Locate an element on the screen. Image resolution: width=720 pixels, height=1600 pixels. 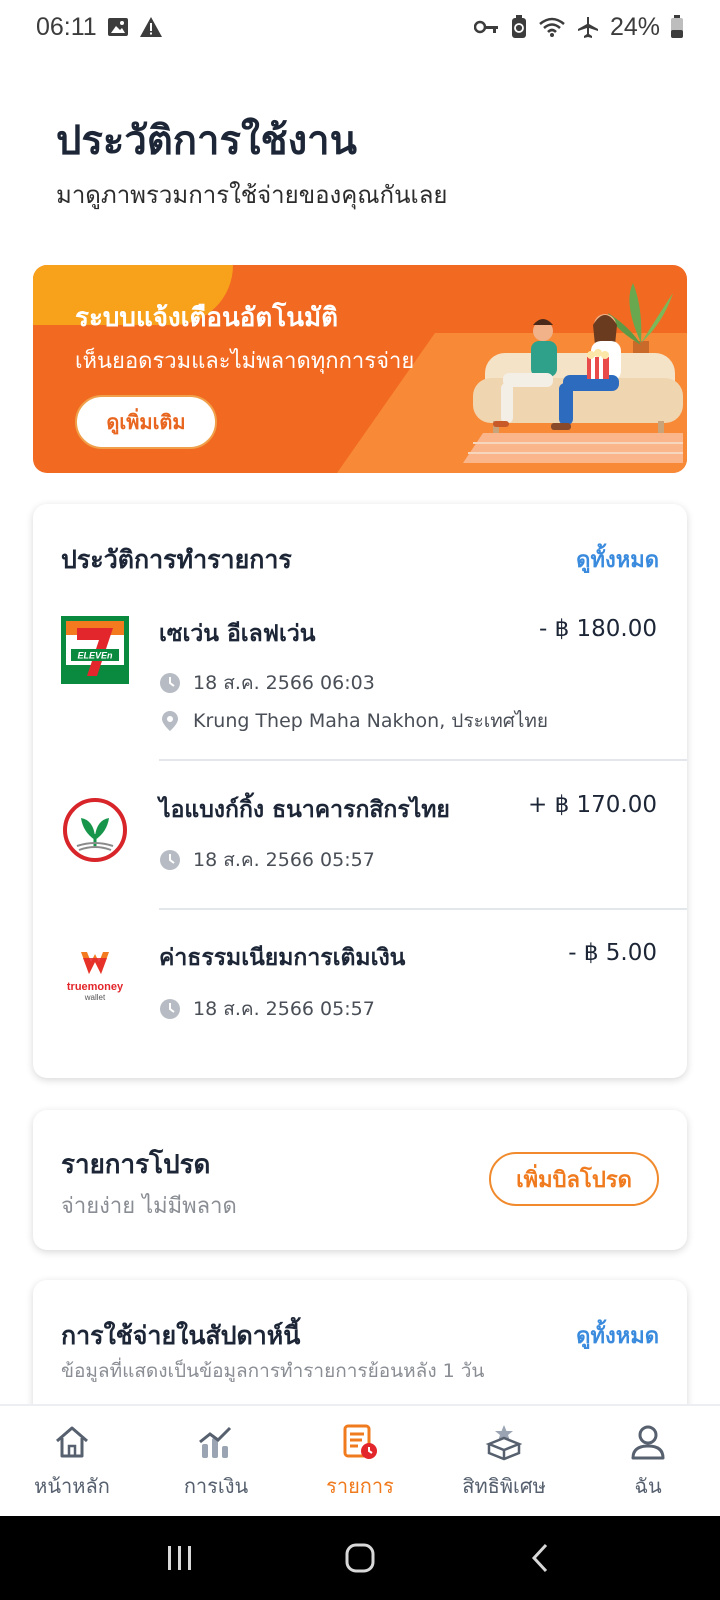
transaction-datetime-row: 18 ส.ค. 2566 06:03 is located at coordinates (267, 683).